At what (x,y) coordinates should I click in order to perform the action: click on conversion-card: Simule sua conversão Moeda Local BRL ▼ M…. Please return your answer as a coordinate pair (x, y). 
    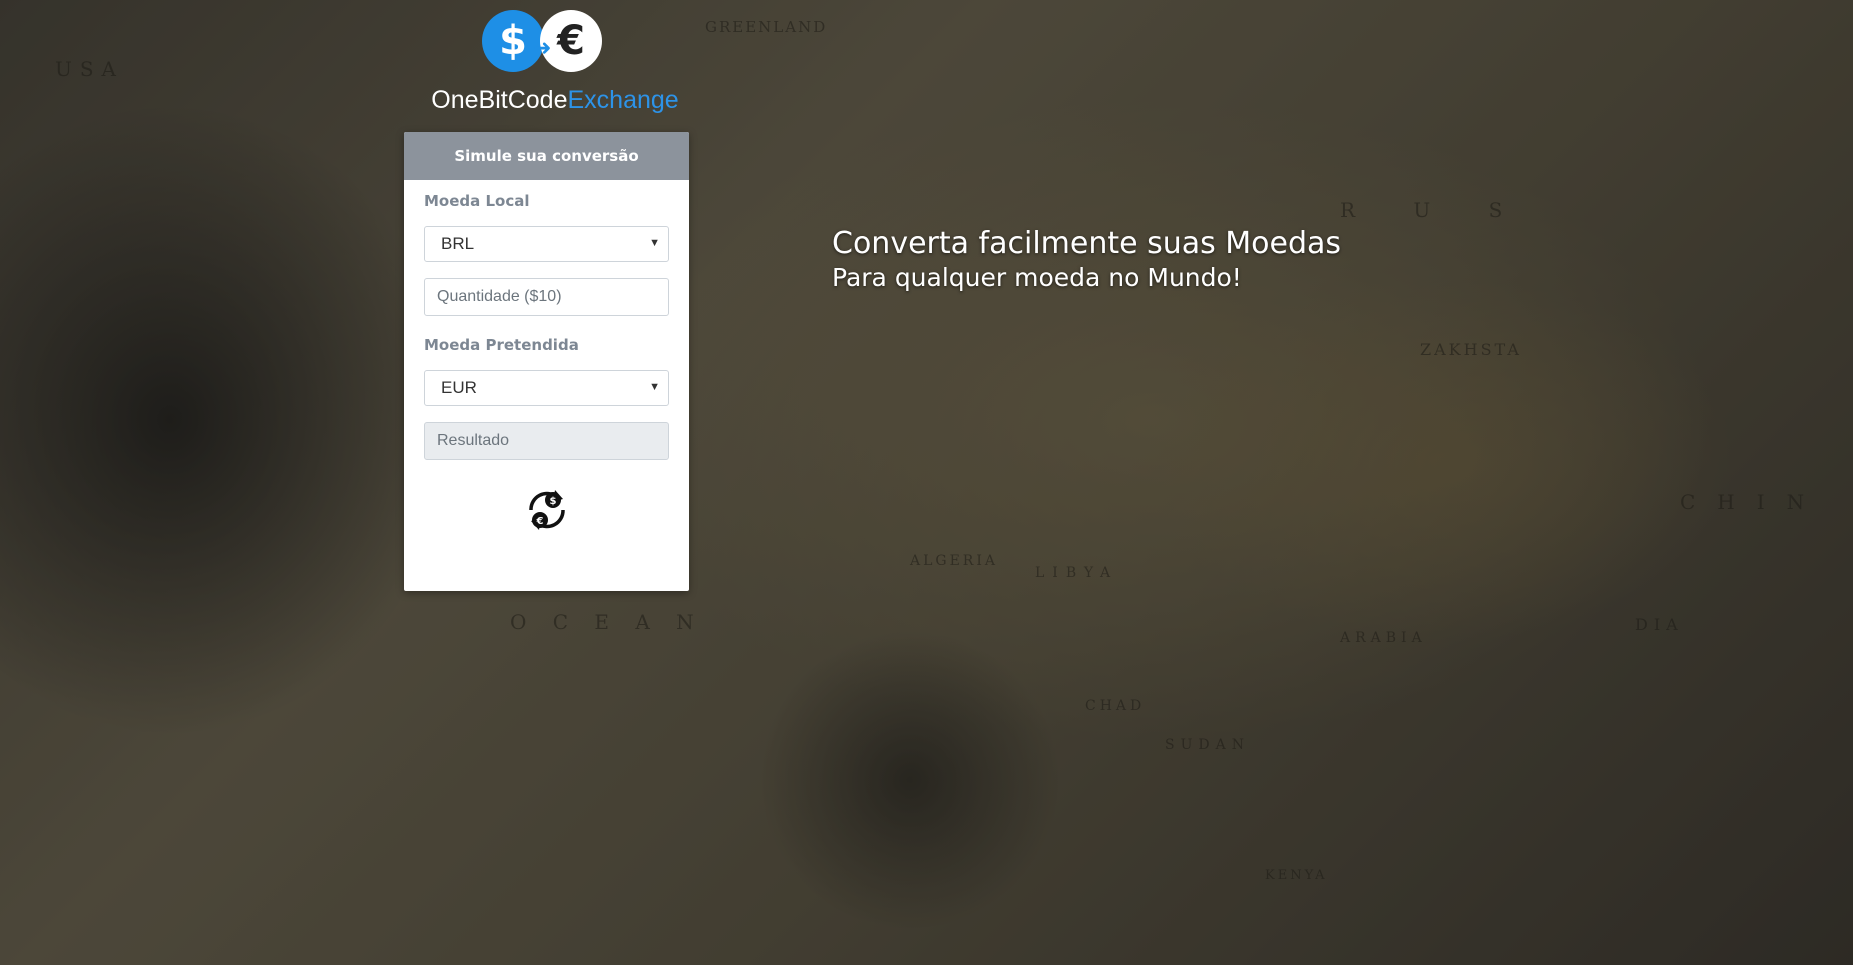
    Looking at the image, I should click on (546, 361).